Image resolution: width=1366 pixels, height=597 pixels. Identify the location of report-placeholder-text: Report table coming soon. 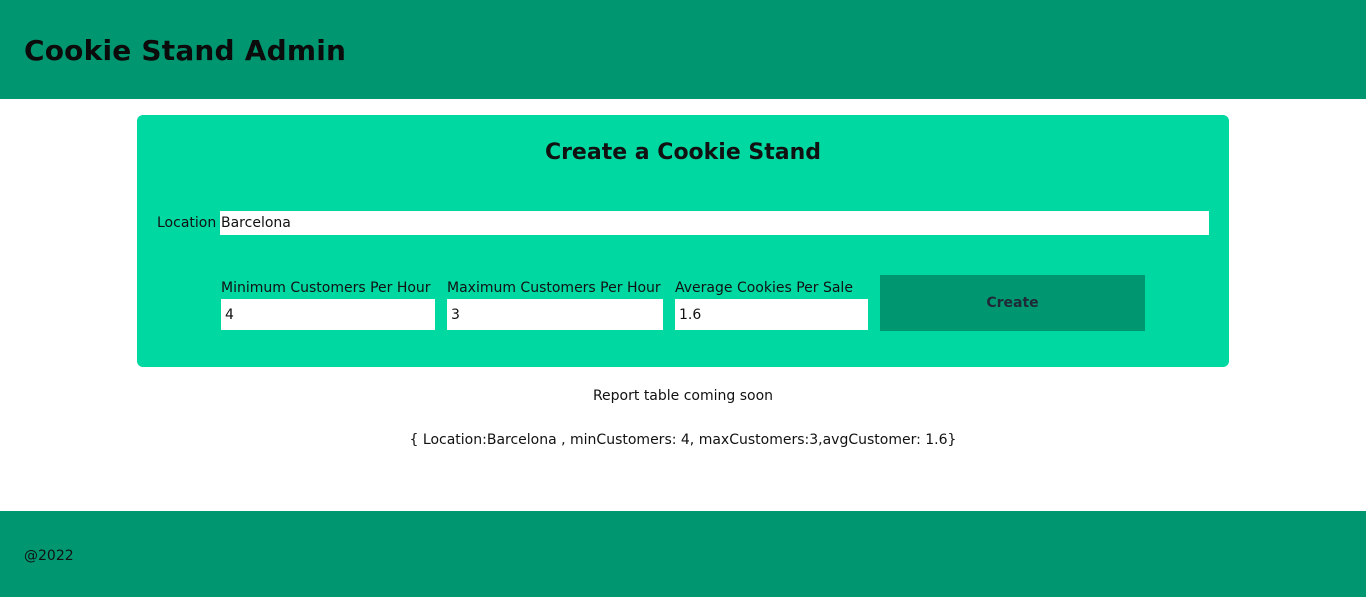
(683, 396).